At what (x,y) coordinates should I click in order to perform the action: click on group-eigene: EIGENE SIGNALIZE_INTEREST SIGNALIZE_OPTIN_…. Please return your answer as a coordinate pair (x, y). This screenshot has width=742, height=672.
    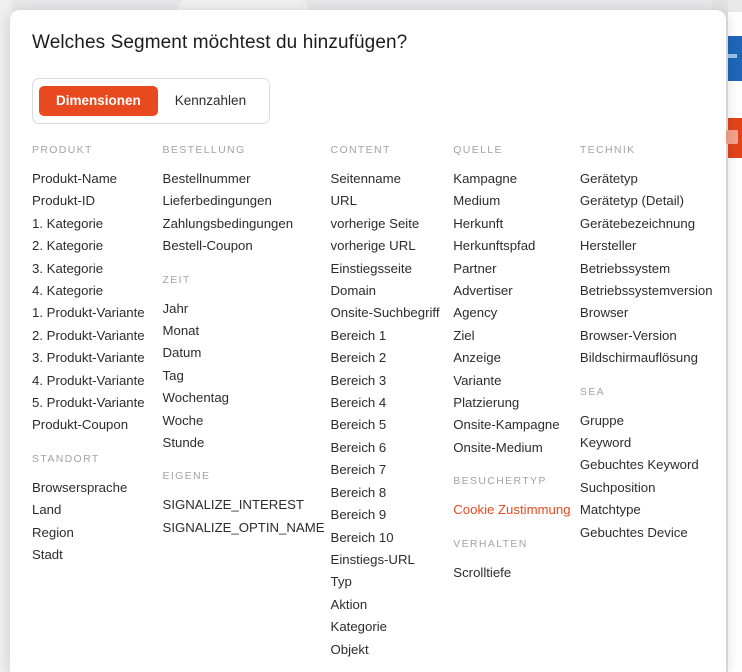
    Looking at the image, I should click on (244, 504).